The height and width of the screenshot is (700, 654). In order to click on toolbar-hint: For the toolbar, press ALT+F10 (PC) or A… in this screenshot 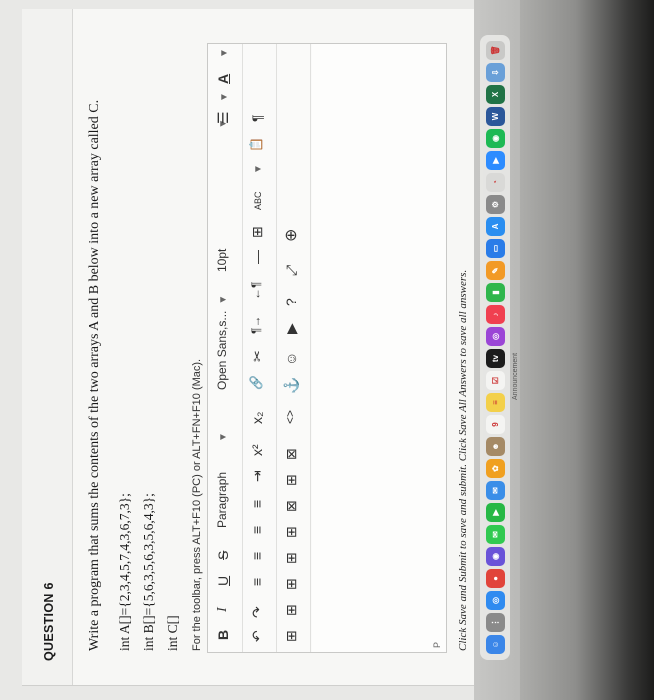, I will do `click(197, 504)`.